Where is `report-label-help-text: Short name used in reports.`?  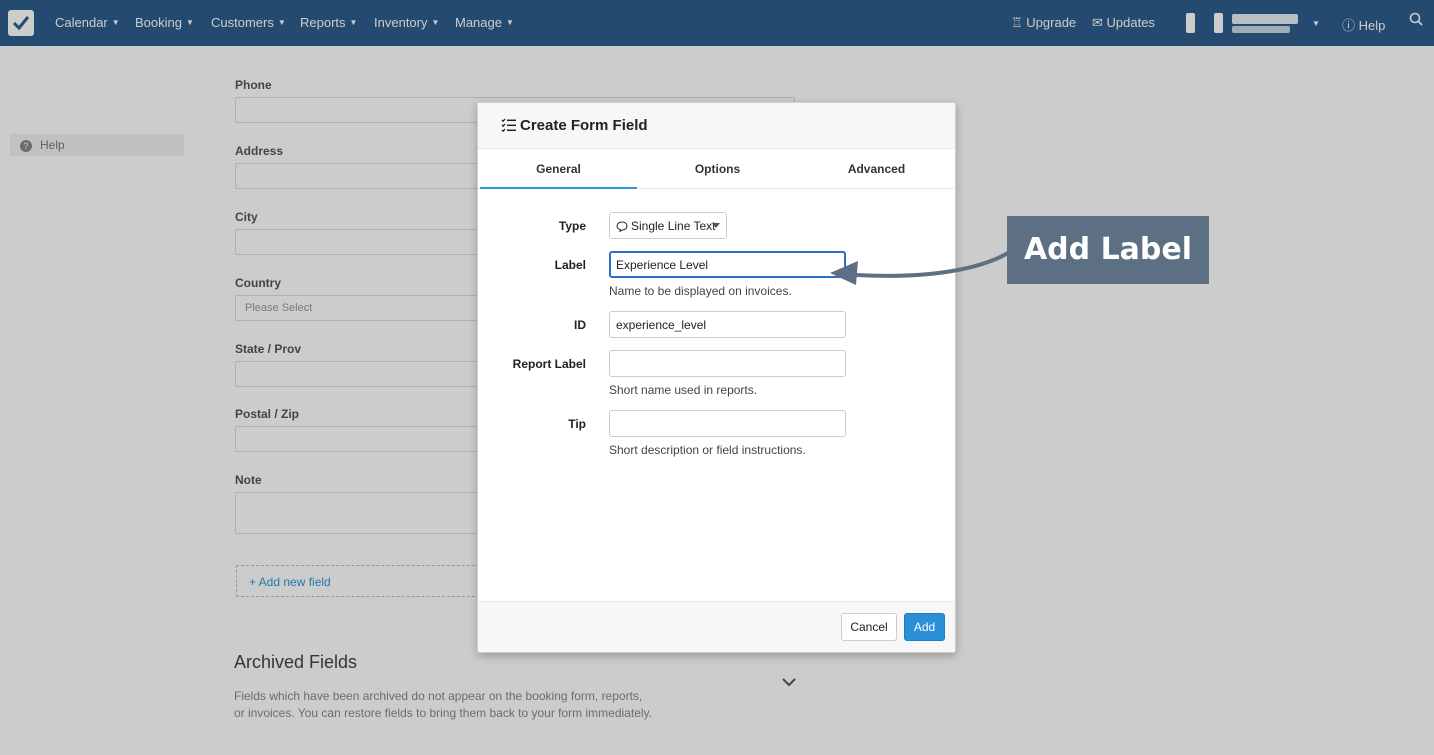
report-label-help-text: Short name used in reports. is located at coordinates (683, 390).